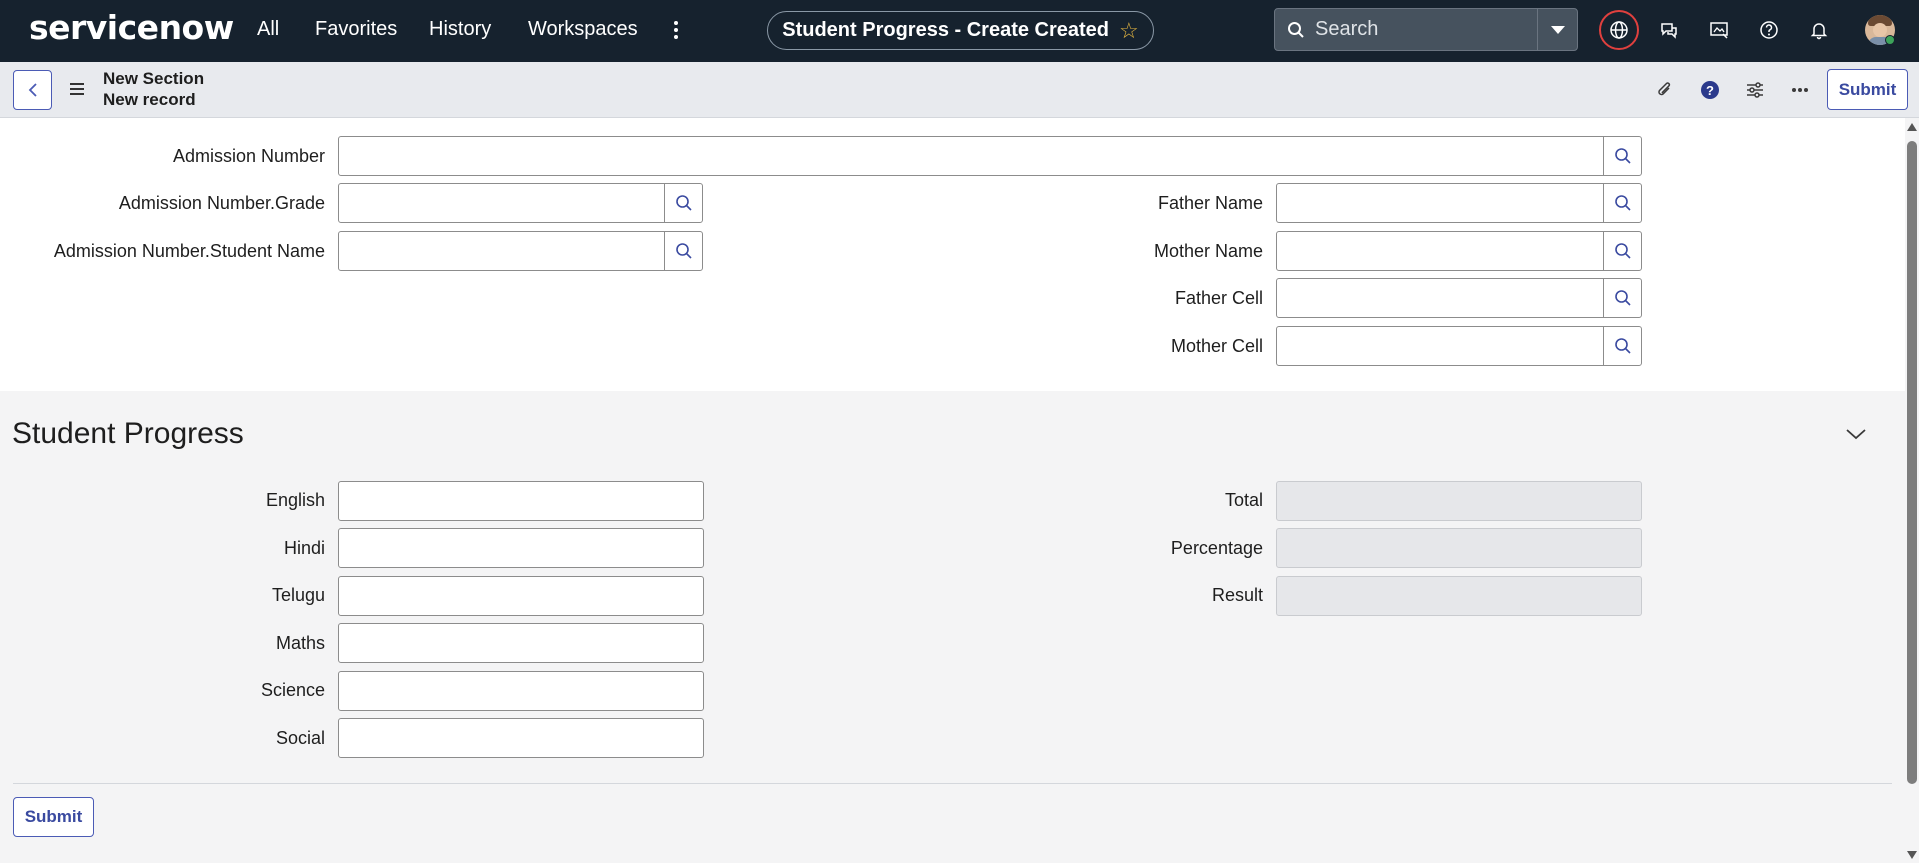 This screenshot has height=863, width=1919. What do you see at coordinates (1347, 29) in the screenshot?
I see `search-placeholder: Search` at bounding box center [1347, 29].